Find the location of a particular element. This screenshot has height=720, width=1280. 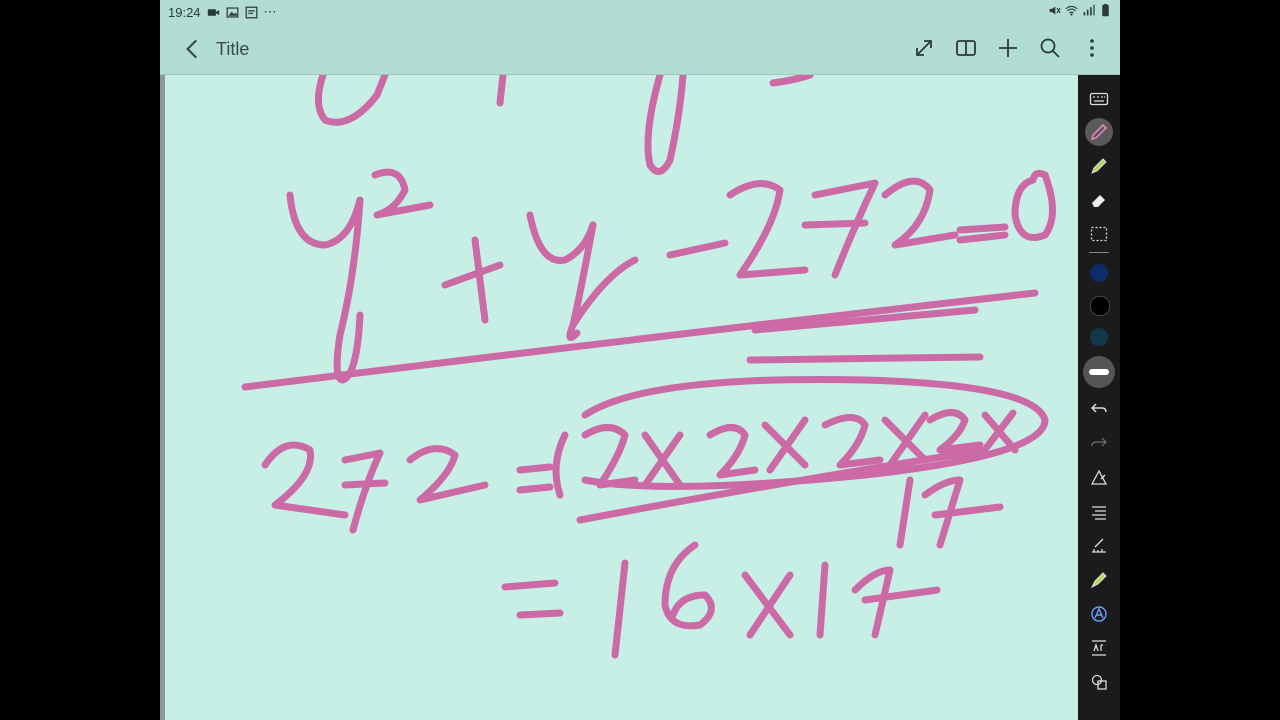

ruler-pen-icon is located at coordinates (1099, 545).